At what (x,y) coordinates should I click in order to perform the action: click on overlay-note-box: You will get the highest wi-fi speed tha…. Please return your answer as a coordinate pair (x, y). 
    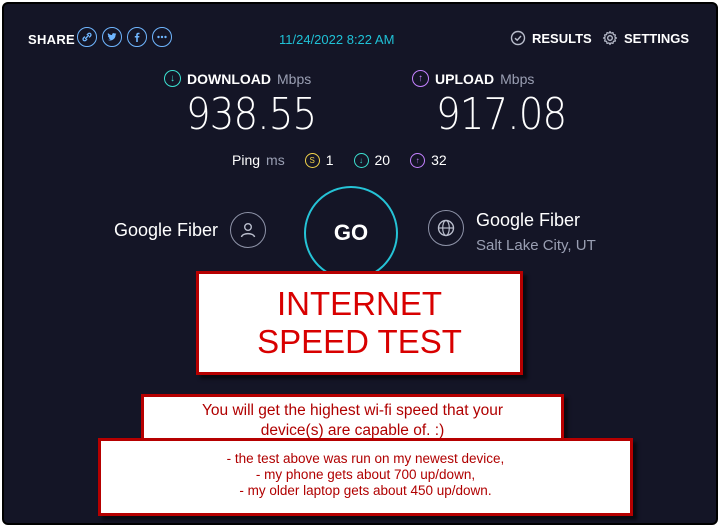
    Looking at the image, I should click on (352, 419).